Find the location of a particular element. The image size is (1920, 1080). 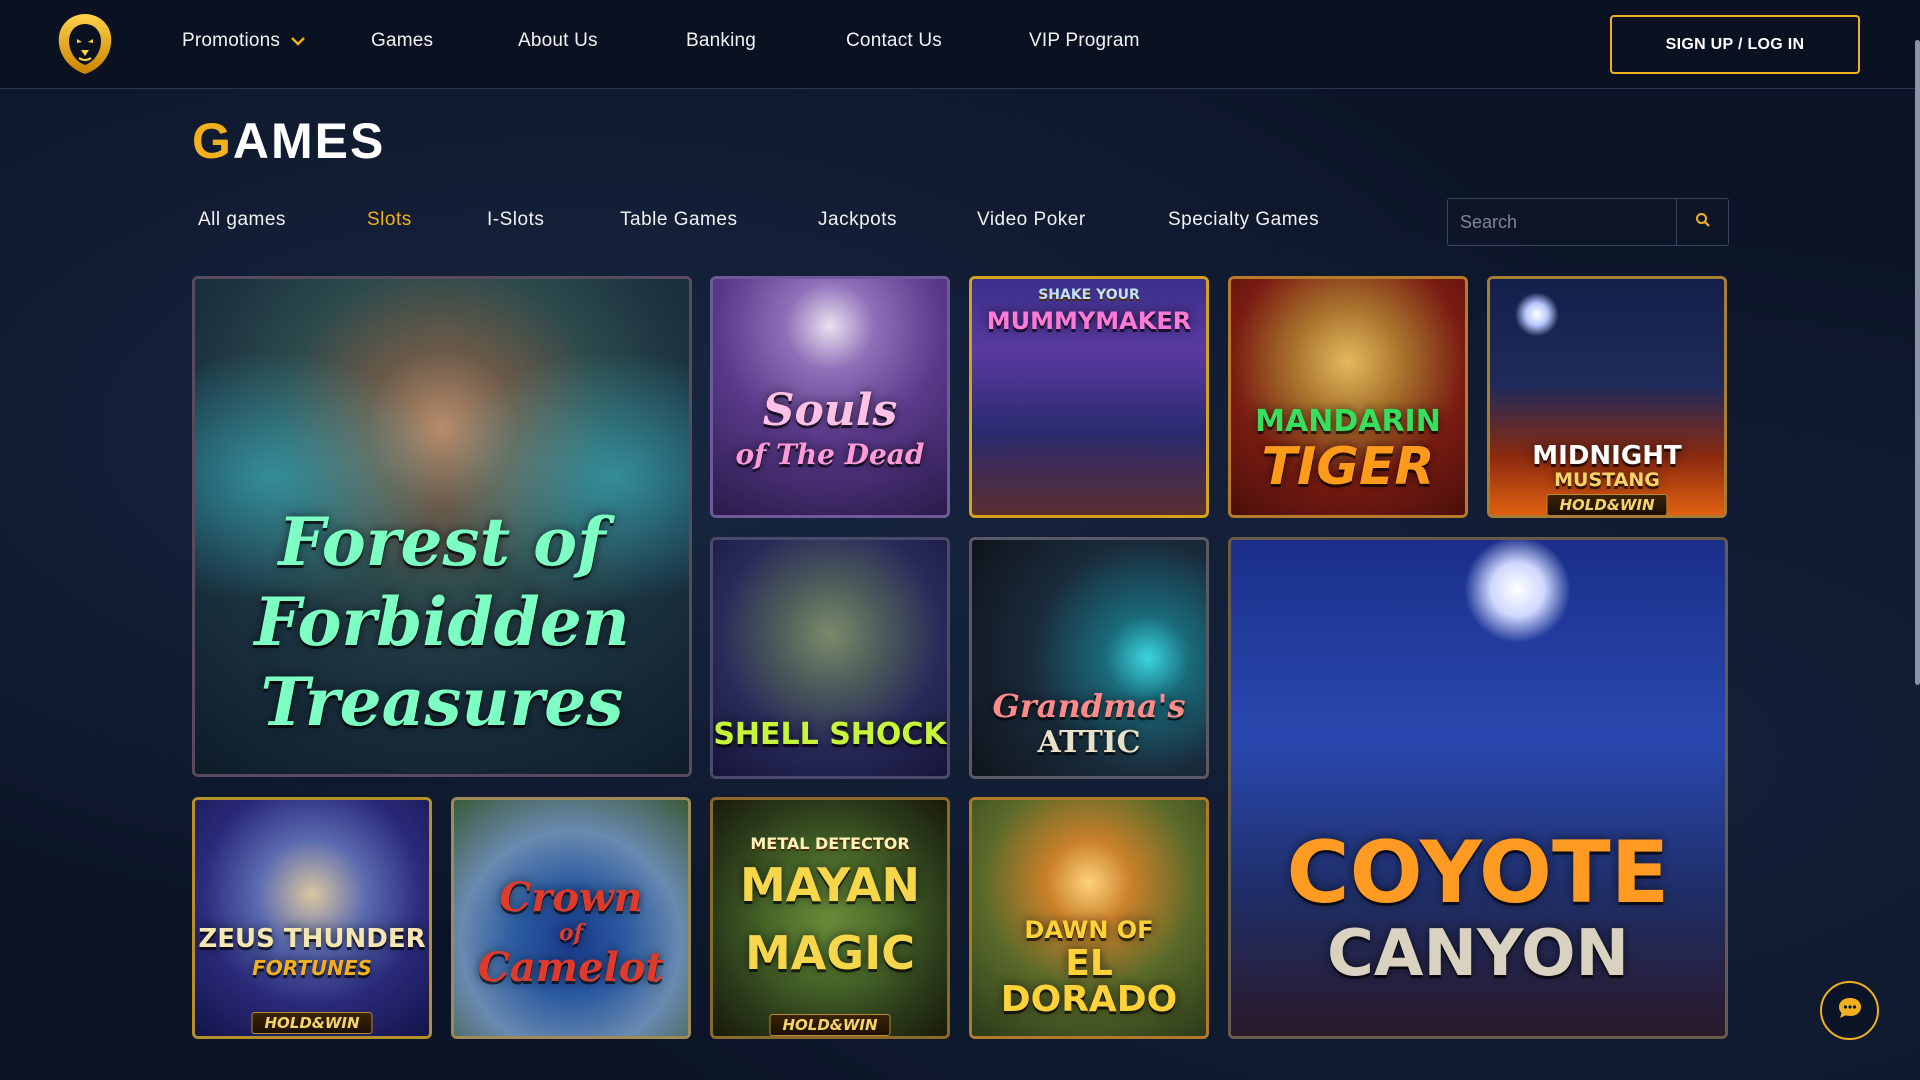

nav-vip-program: VIP Program is located at coordinates (1084, 41).